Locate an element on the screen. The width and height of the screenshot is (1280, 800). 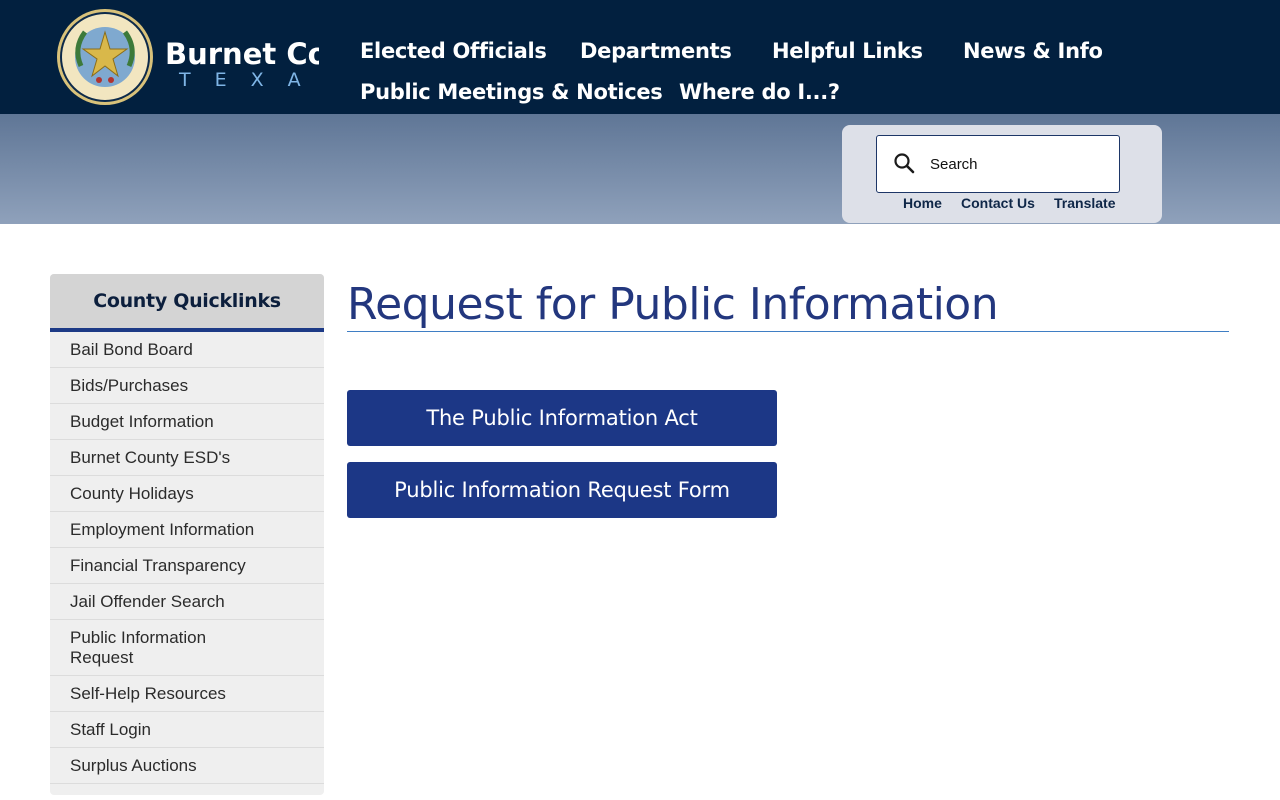
utility-link-contact-us: Contact Us is located at coordinates (998, 203).